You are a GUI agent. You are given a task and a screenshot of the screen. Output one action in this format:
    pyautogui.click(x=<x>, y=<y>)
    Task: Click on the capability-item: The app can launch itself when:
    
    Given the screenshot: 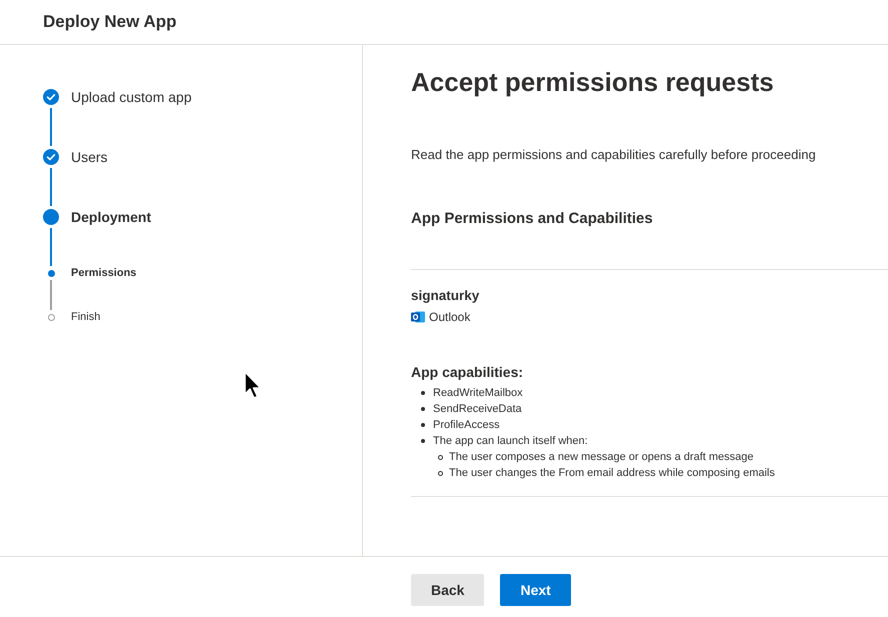 What is the action you would take?
    pyautogui.click(x=510, y=441)
    